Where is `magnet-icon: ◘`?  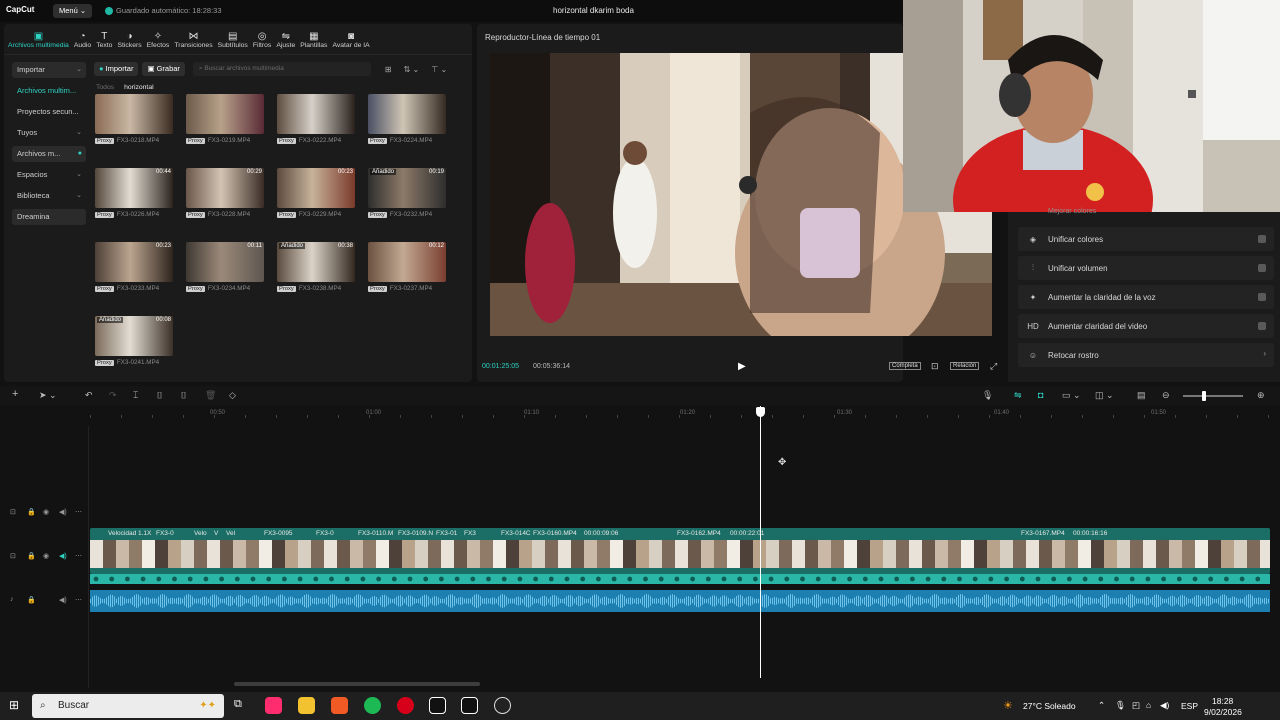 magnet-icon: ◘ is located at coordinates (1040, 395).